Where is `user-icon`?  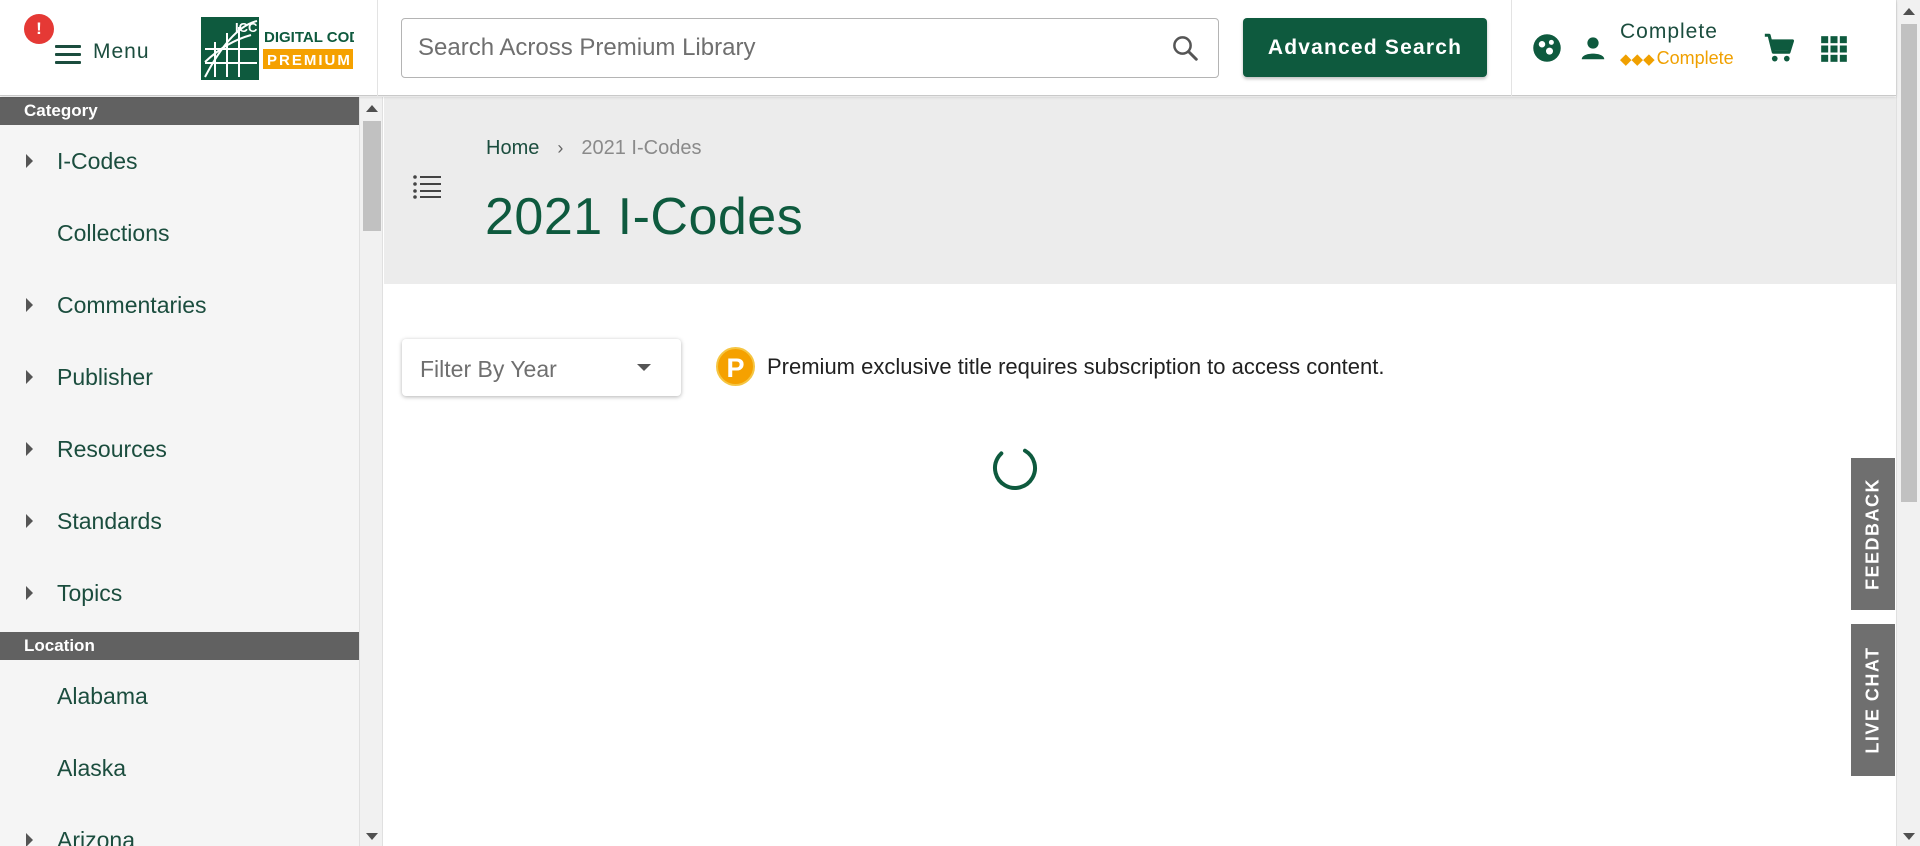 user-icon is located at coordinates (1593, 48).